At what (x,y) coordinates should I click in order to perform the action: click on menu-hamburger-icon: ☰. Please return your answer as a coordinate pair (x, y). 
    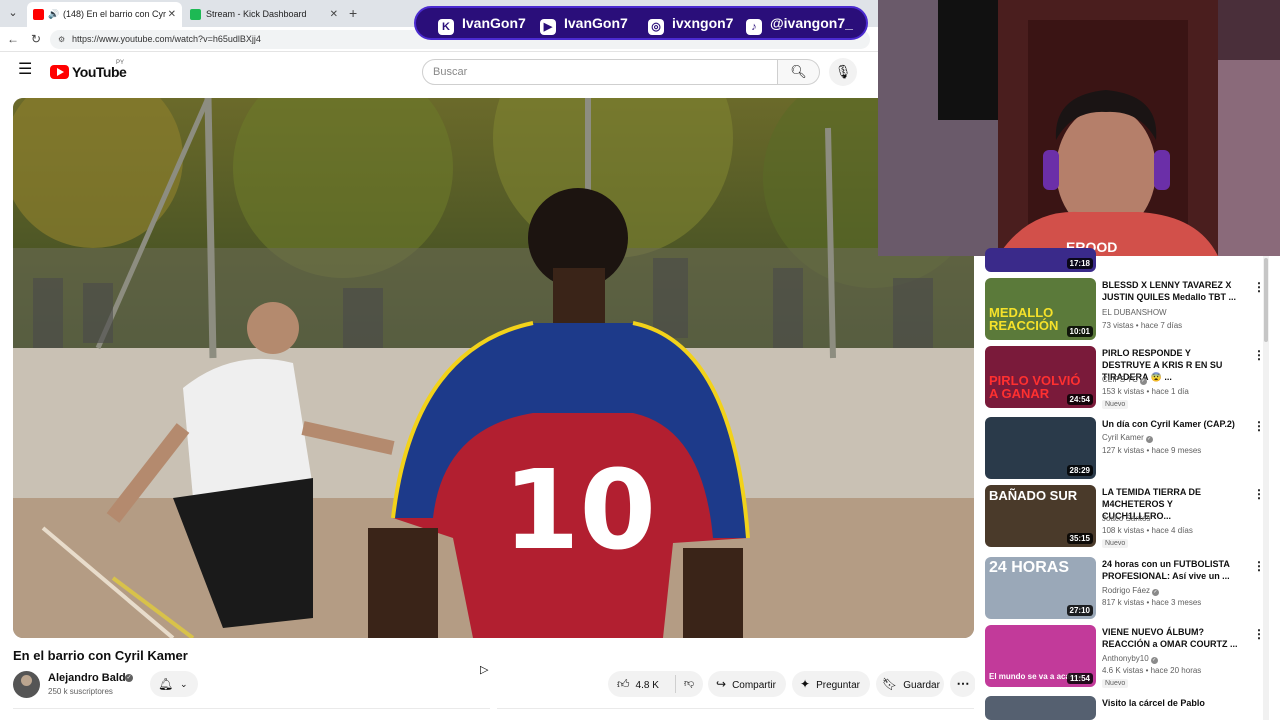
    Looking at the image, I should click on (26, 70).